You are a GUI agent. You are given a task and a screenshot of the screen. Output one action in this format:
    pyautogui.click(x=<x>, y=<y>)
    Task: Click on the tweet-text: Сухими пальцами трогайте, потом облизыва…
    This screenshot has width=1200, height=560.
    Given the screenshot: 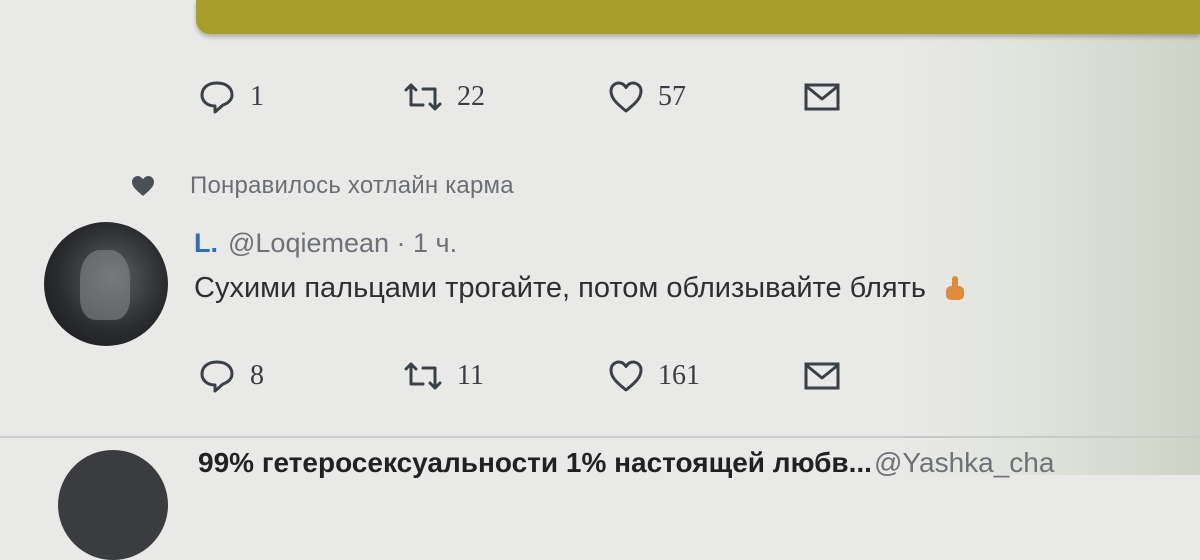 What is the action you would take?
    pyautogui.click(x=560, y=288)
    